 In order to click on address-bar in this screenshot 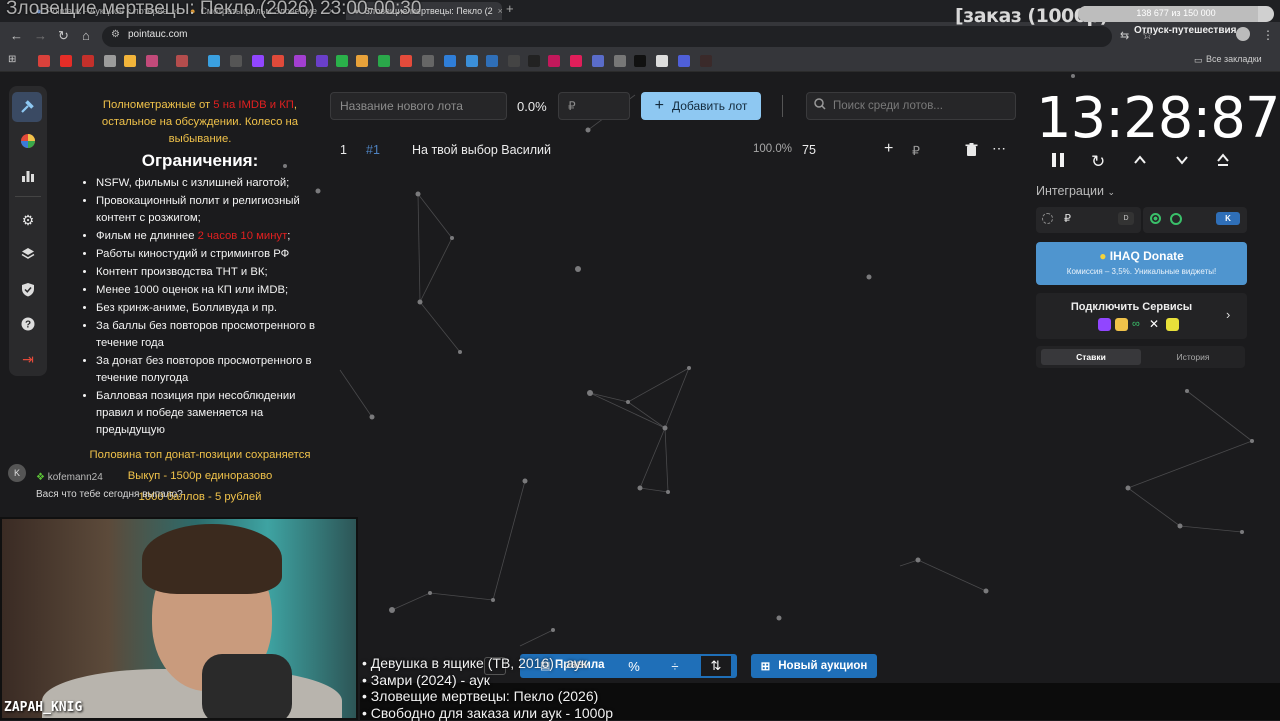, I will do `click(607, 36)`.